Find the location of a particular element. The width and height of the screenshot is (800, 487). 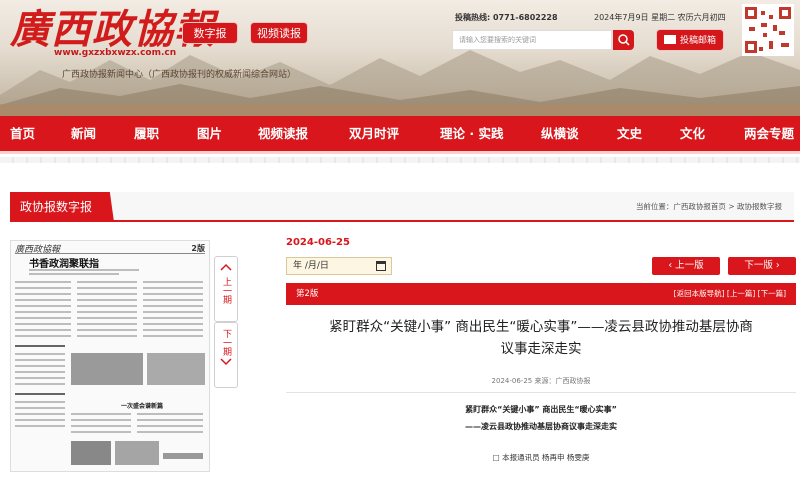

article-title-line-1: 紧盯群众“关键小事” 商出民生“暖心实事”——凌云县政协推动基层协商 is located at coordinates (541, 327).